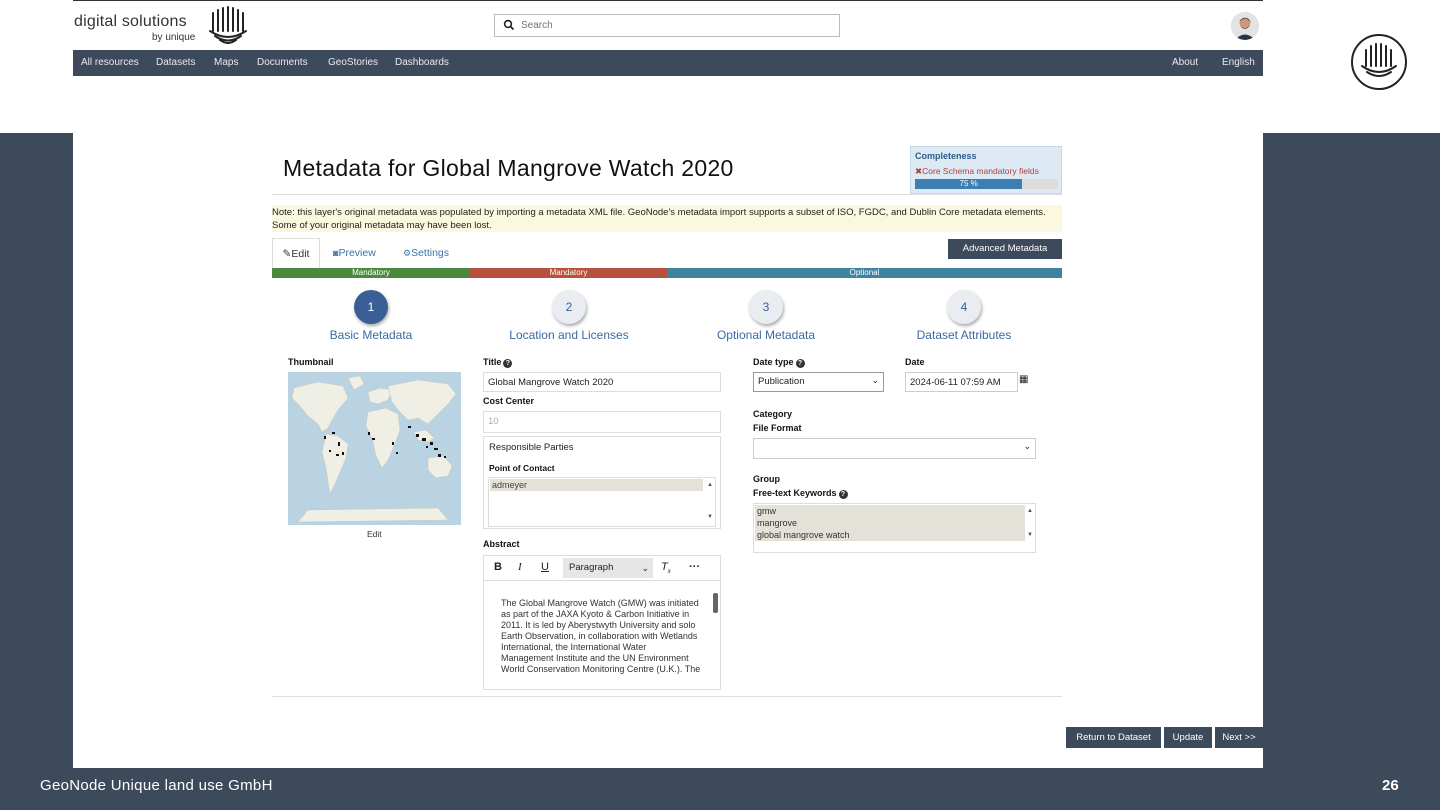  I want to click on brand-logo-icon, so click(228, 26).